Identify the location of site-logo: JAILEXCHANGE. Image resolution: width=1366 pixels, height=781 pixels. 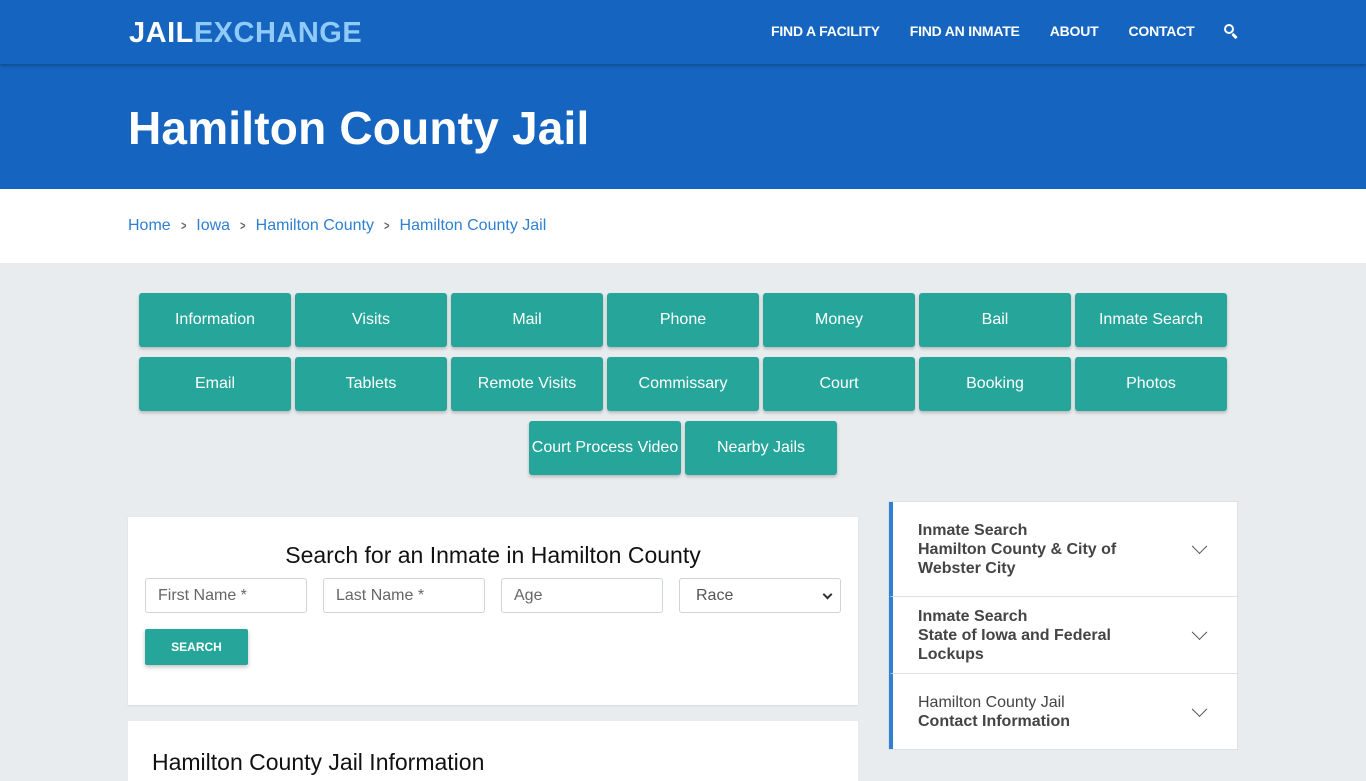
(245, 33).